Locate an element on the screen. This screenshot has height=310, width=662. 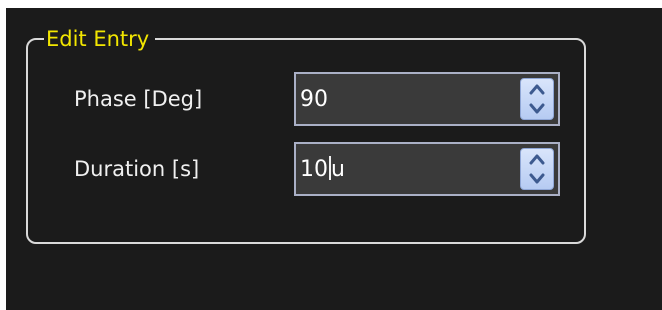
duration-decrement-button is located at coordinates (537, 179).